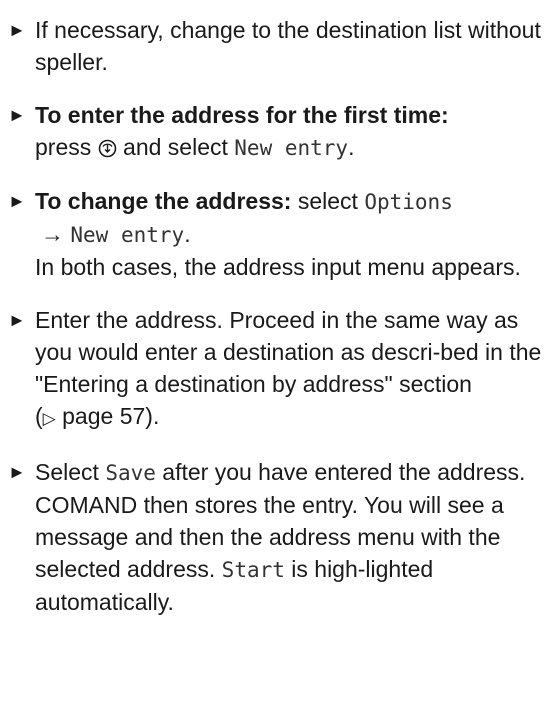 Image resolution: width=558 pixels, height=713 pixels. I want to click on menu-arrow-icon: →, so click(52, 234).